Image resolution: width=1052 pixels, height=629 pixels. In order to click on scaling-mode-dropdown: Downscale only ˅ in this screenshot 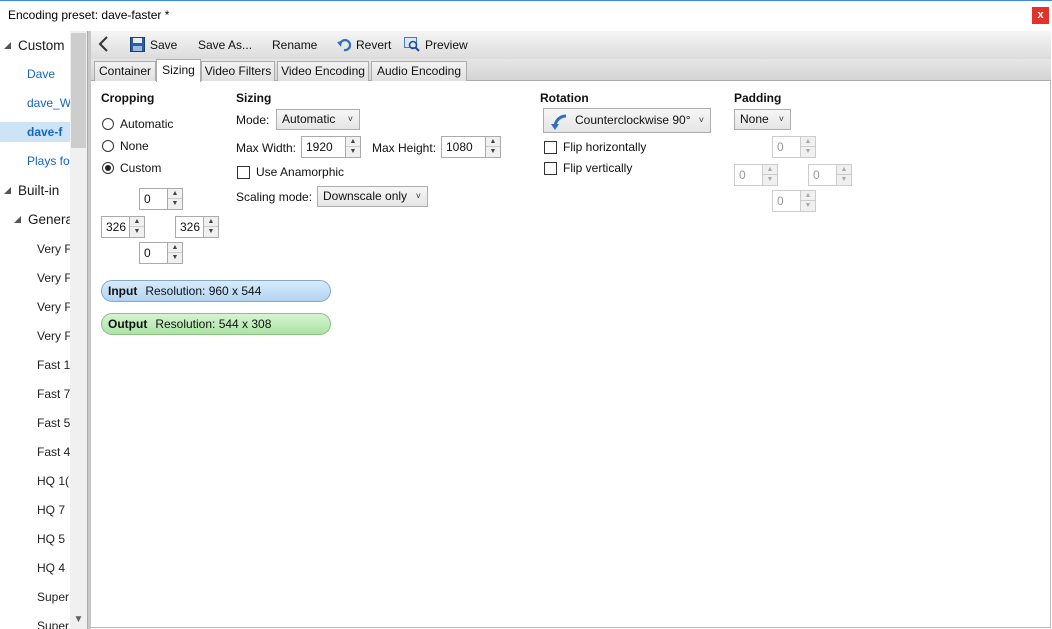, I will do `click(372, 196)`.